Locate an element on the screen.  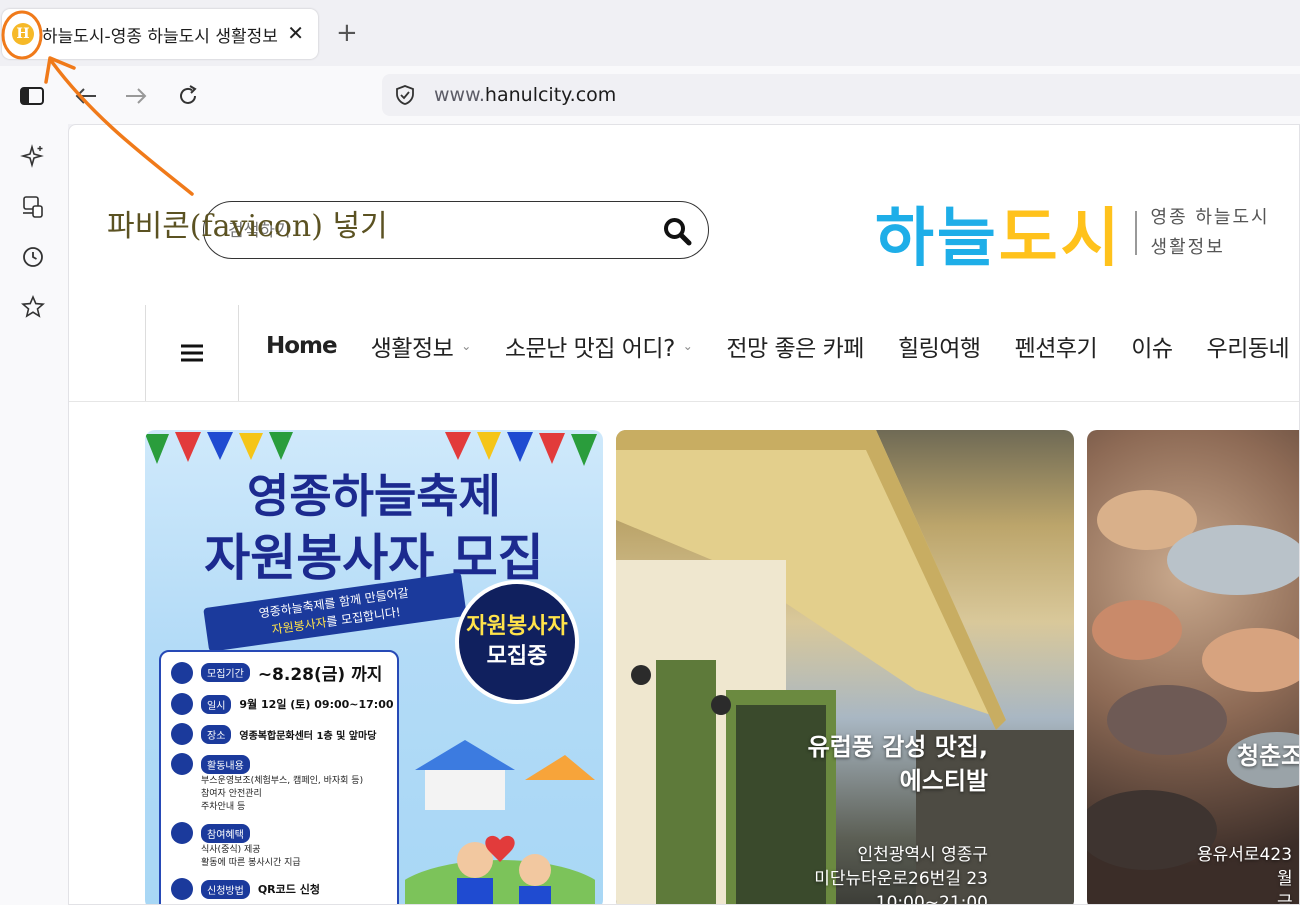
info-row-benefits: 참여혜택 is located at coordinates (284, 833).